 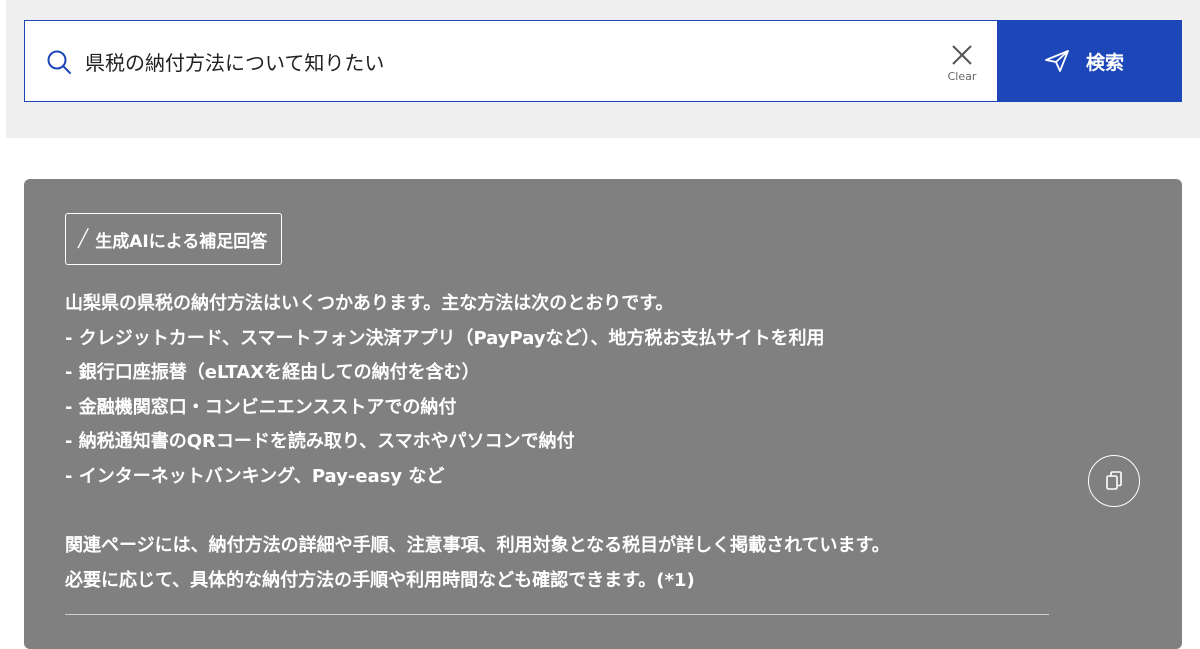 I want to click on answer-line: - インターネットバンキング、Pay-easy など, so click(x=255, y=476).